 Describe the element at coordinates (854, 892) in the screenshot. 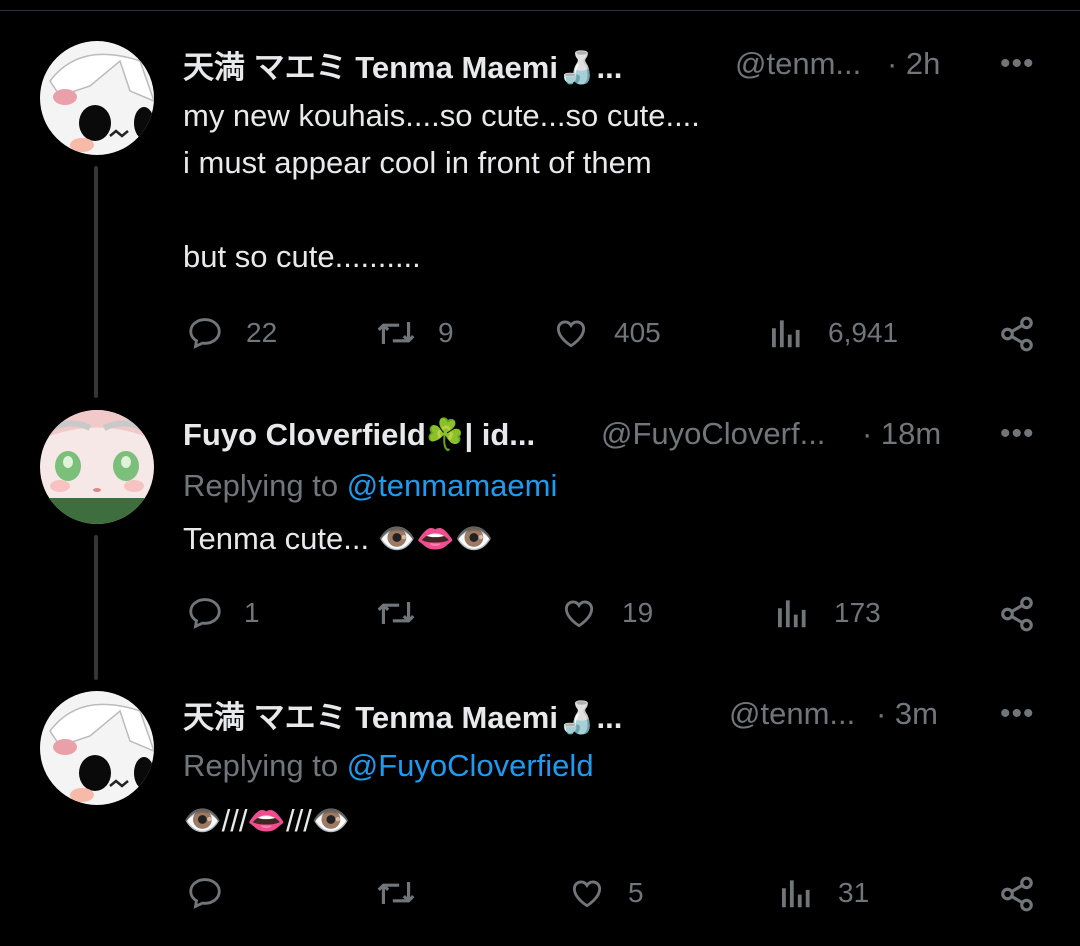

I see `views-count: 31` at that location.